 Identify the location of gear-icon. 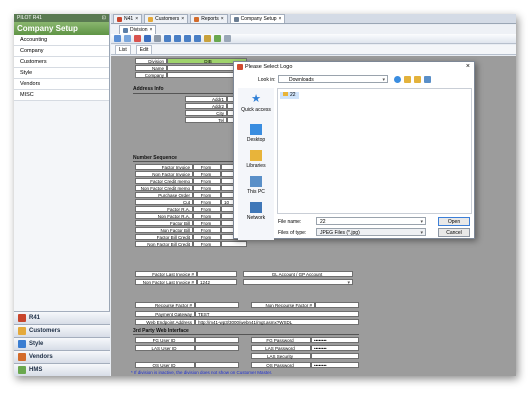
(236, 19).